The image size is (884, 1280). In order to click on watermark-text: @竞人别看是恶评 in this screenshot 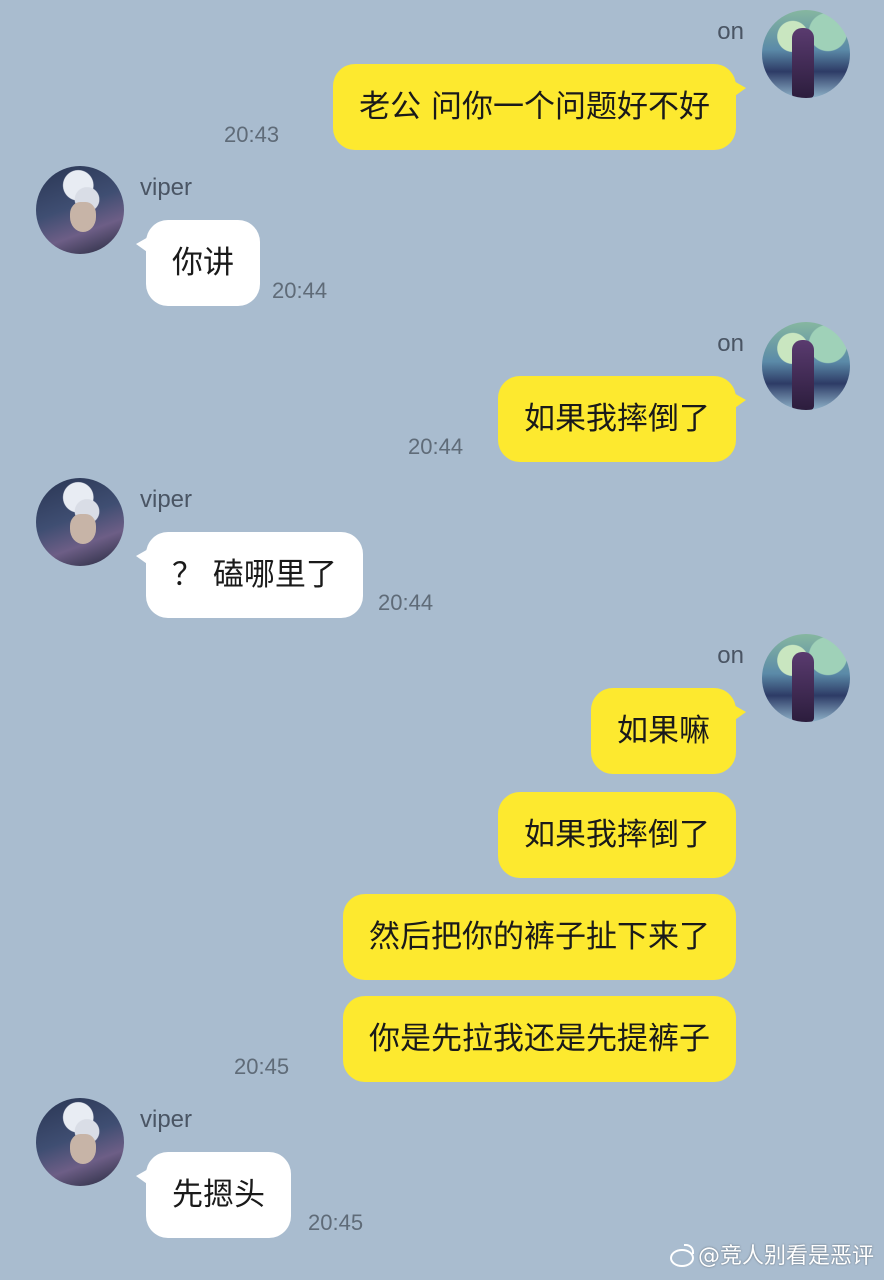, I will do `click(785, 1256)`.